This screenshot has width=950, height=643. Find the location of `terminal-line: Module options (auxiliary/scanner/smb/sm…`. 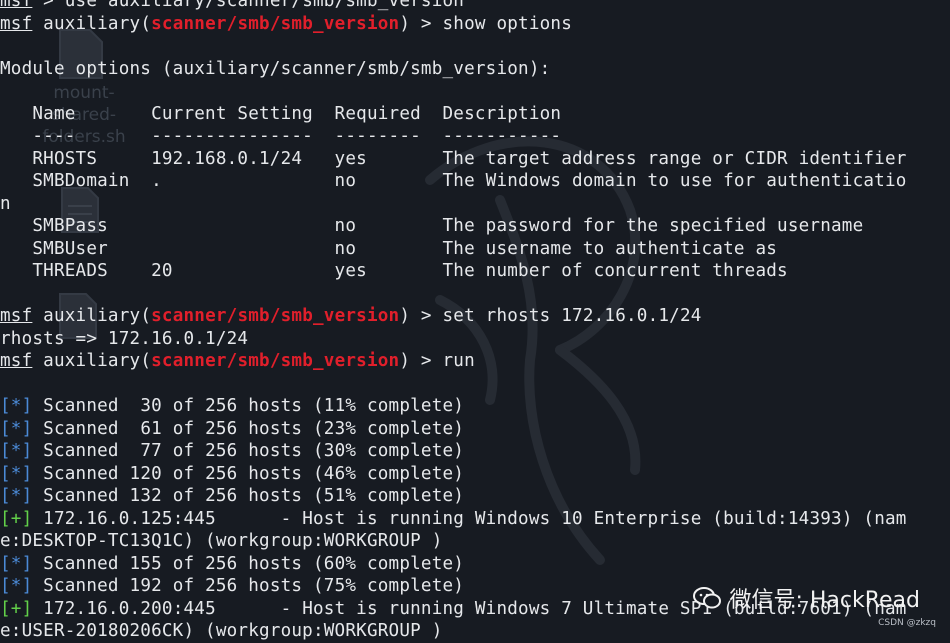

terminal-line: Module options (auxiliary/scanner/smb/sm… is located at coordinates (453, 69).